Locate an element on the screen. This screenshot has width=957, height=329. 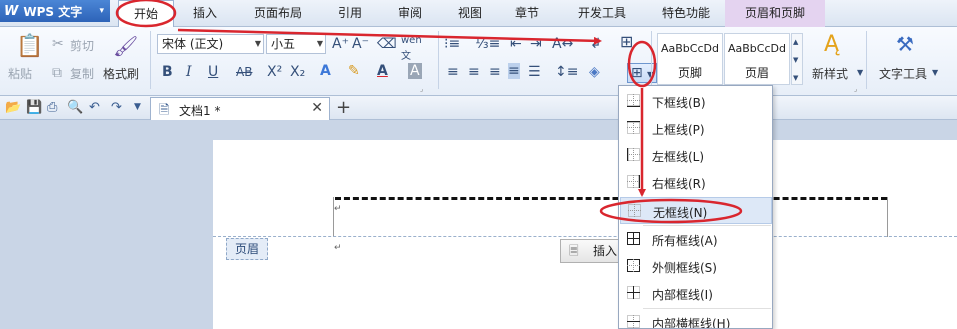
tab-start: 开始 is located at coordinates (146, 13).